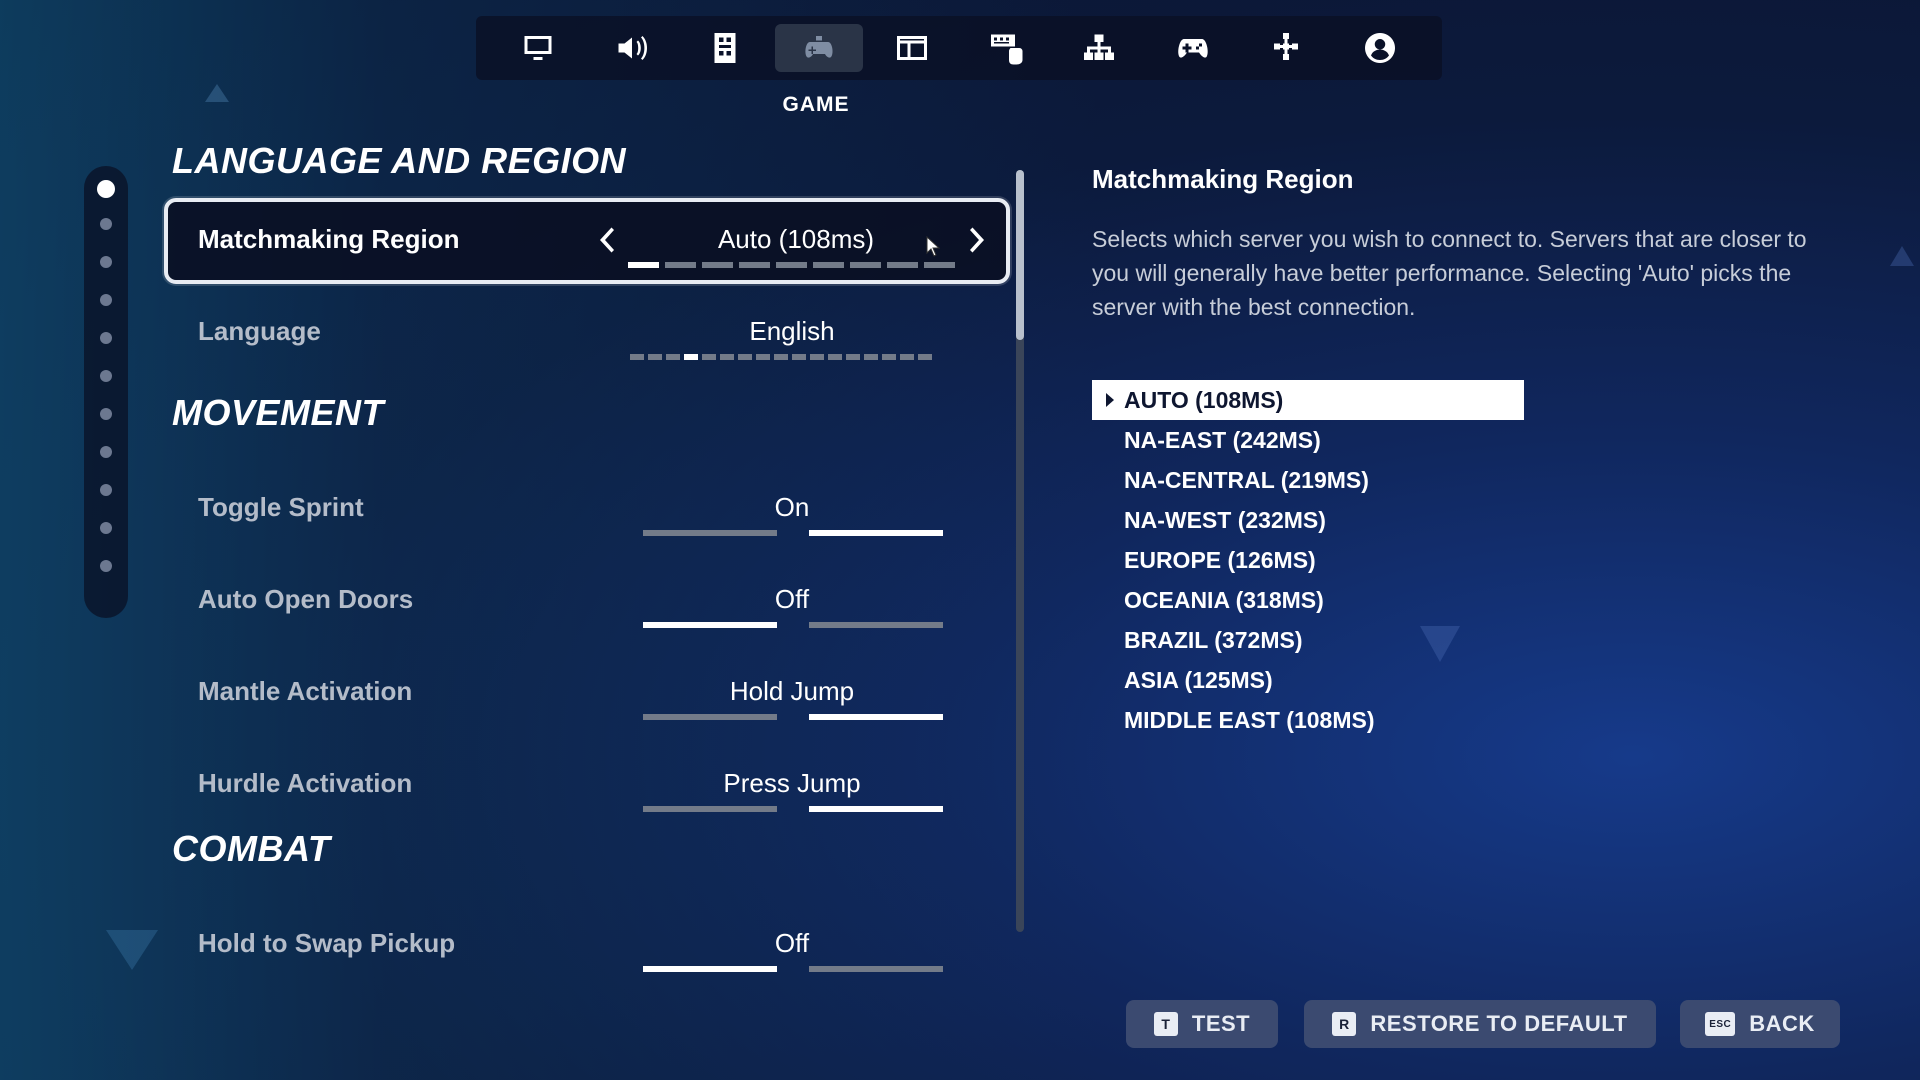 This screenshot has height=1080, width=1920. Describe the element at coordinates (1308, 640) in the screenshot. I see `region-option-brazil: BRAZIL (372MS)` at that location.